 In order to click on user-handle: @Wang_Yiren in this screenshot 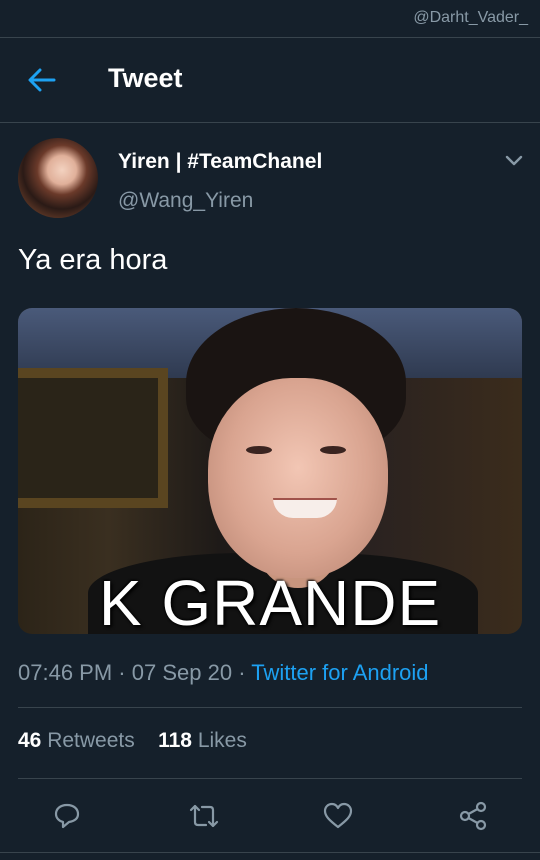, I will do `click(185, 201)`.